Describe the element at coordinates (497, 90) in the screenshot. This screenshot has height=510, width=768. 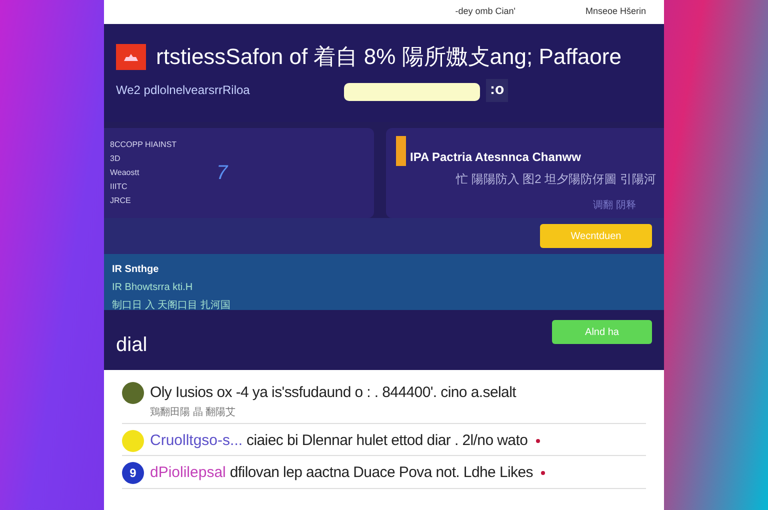
I see `action-button: :o` at that location.